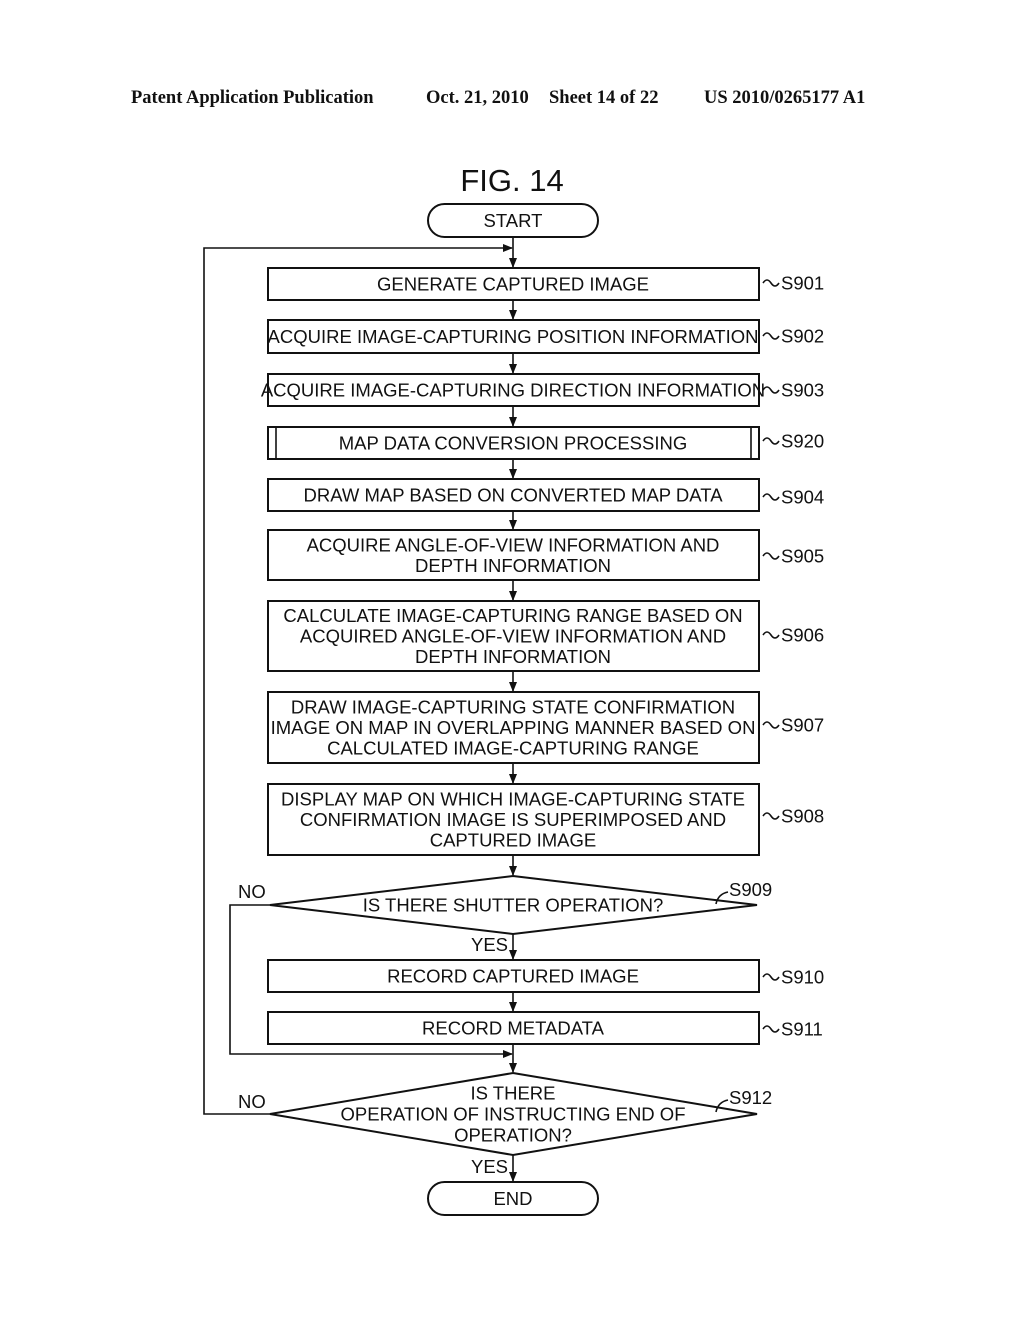 Image resolution: width=1024 pixels, height=1320 pixels. I want to click on step-id-label: S902, so click(802, 336).